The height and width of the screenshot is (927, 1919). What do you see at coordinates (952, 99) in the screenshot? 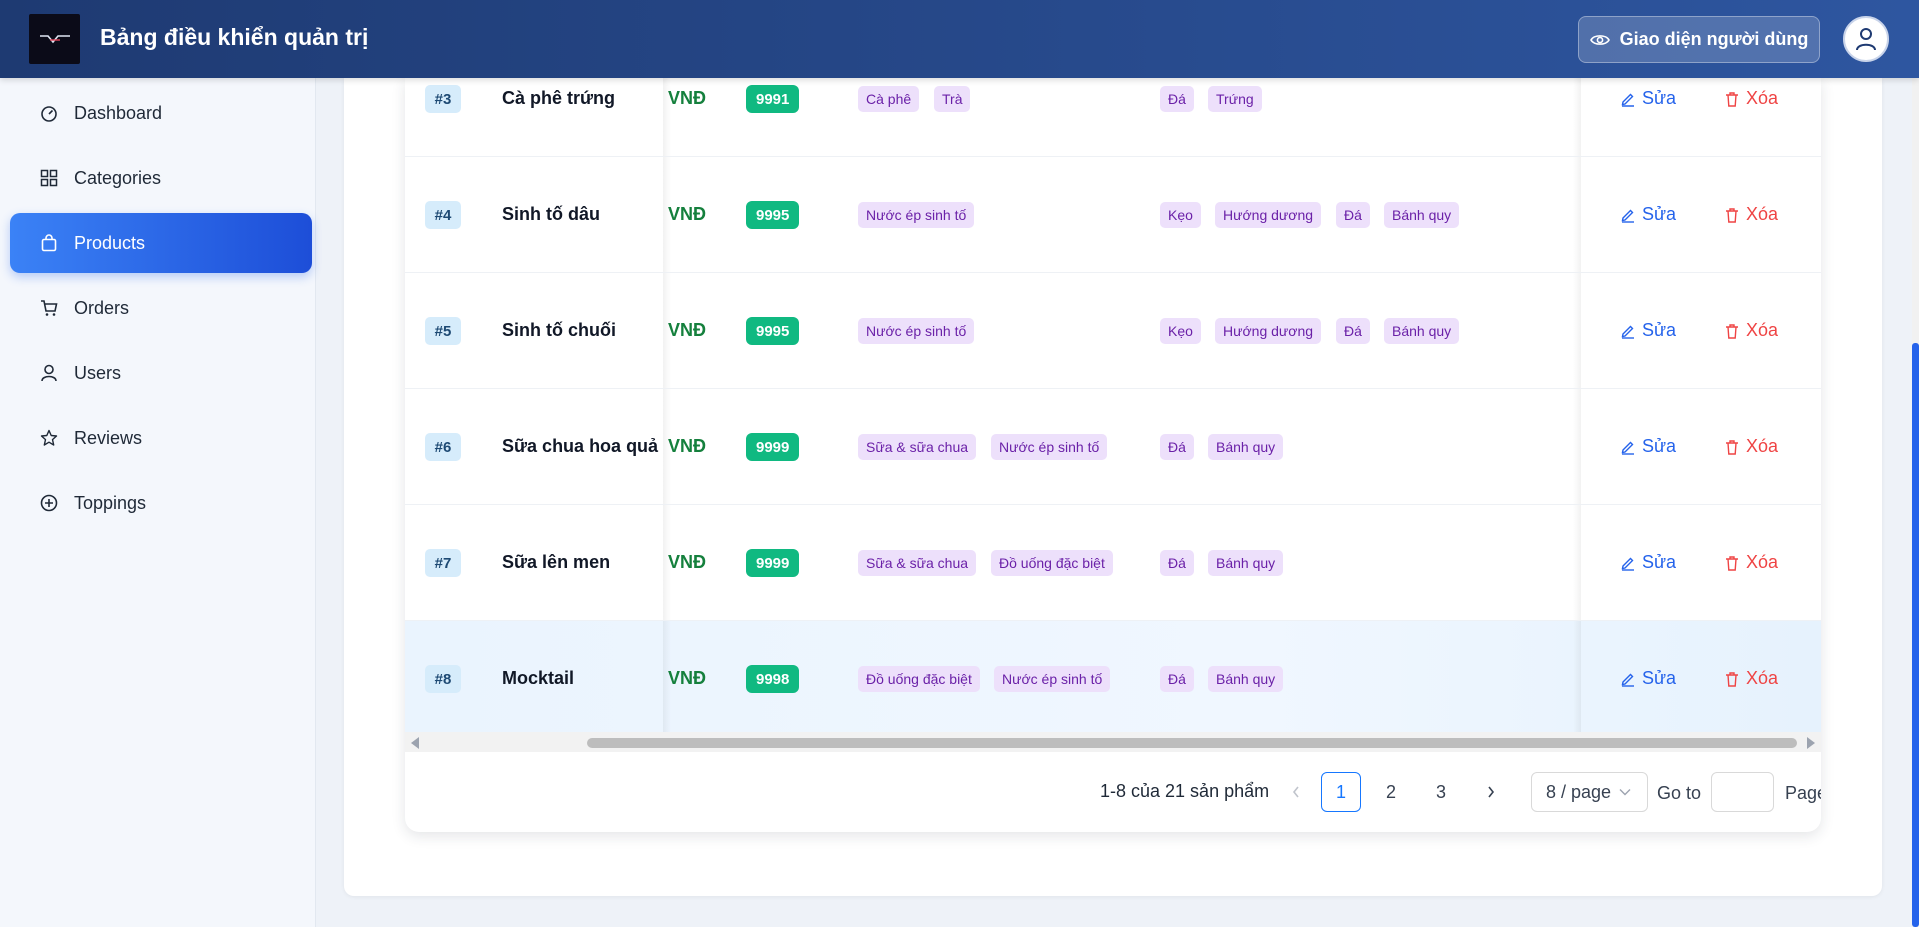
I see `category-tag: Trà` at bounding box center [952, 99].